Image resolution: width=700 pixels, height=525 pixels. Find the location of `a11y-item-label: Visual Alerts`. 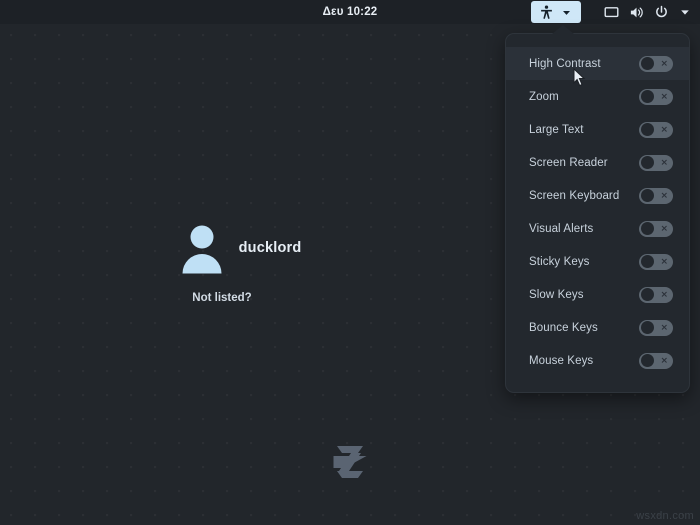

a11y-item-label: Visual Alerts is located at coordinates (561, 228).